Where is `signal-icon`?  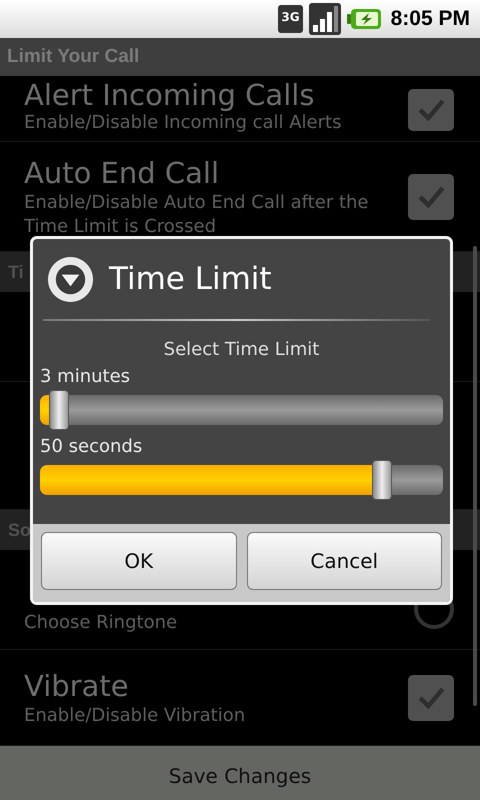 signal-icon is located at coordinates (324, 19).